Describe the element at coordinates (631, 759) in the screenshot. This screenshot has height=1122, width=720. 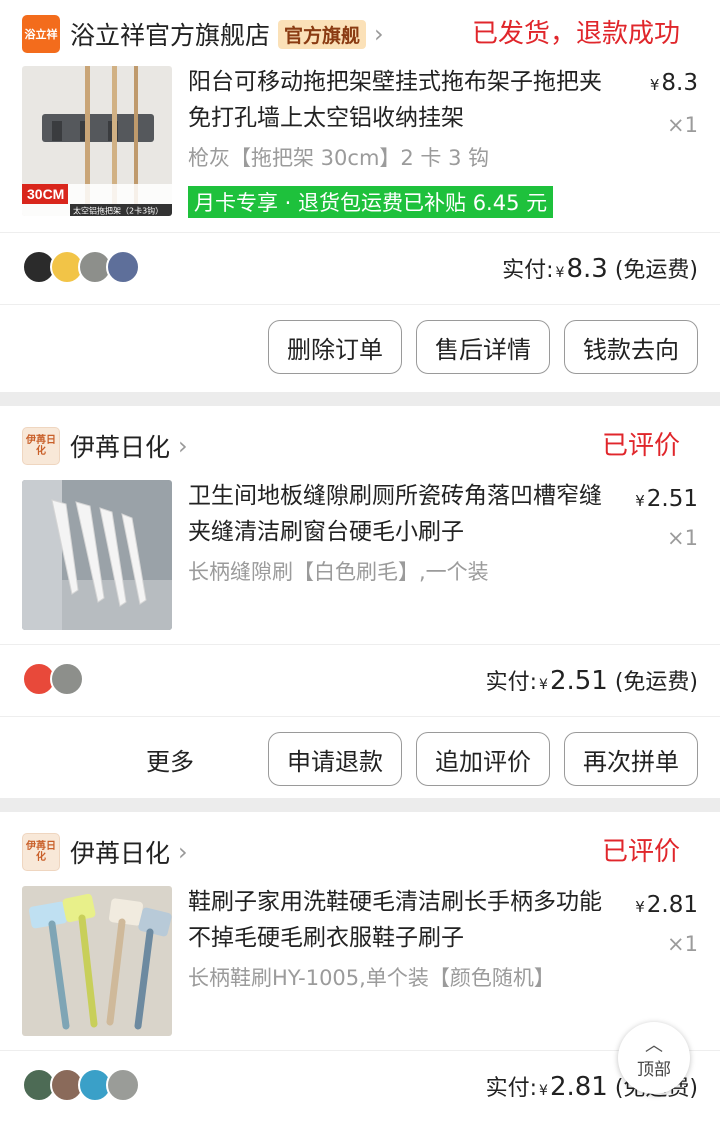
I see `reorder-button: 再次拼单` at that location.